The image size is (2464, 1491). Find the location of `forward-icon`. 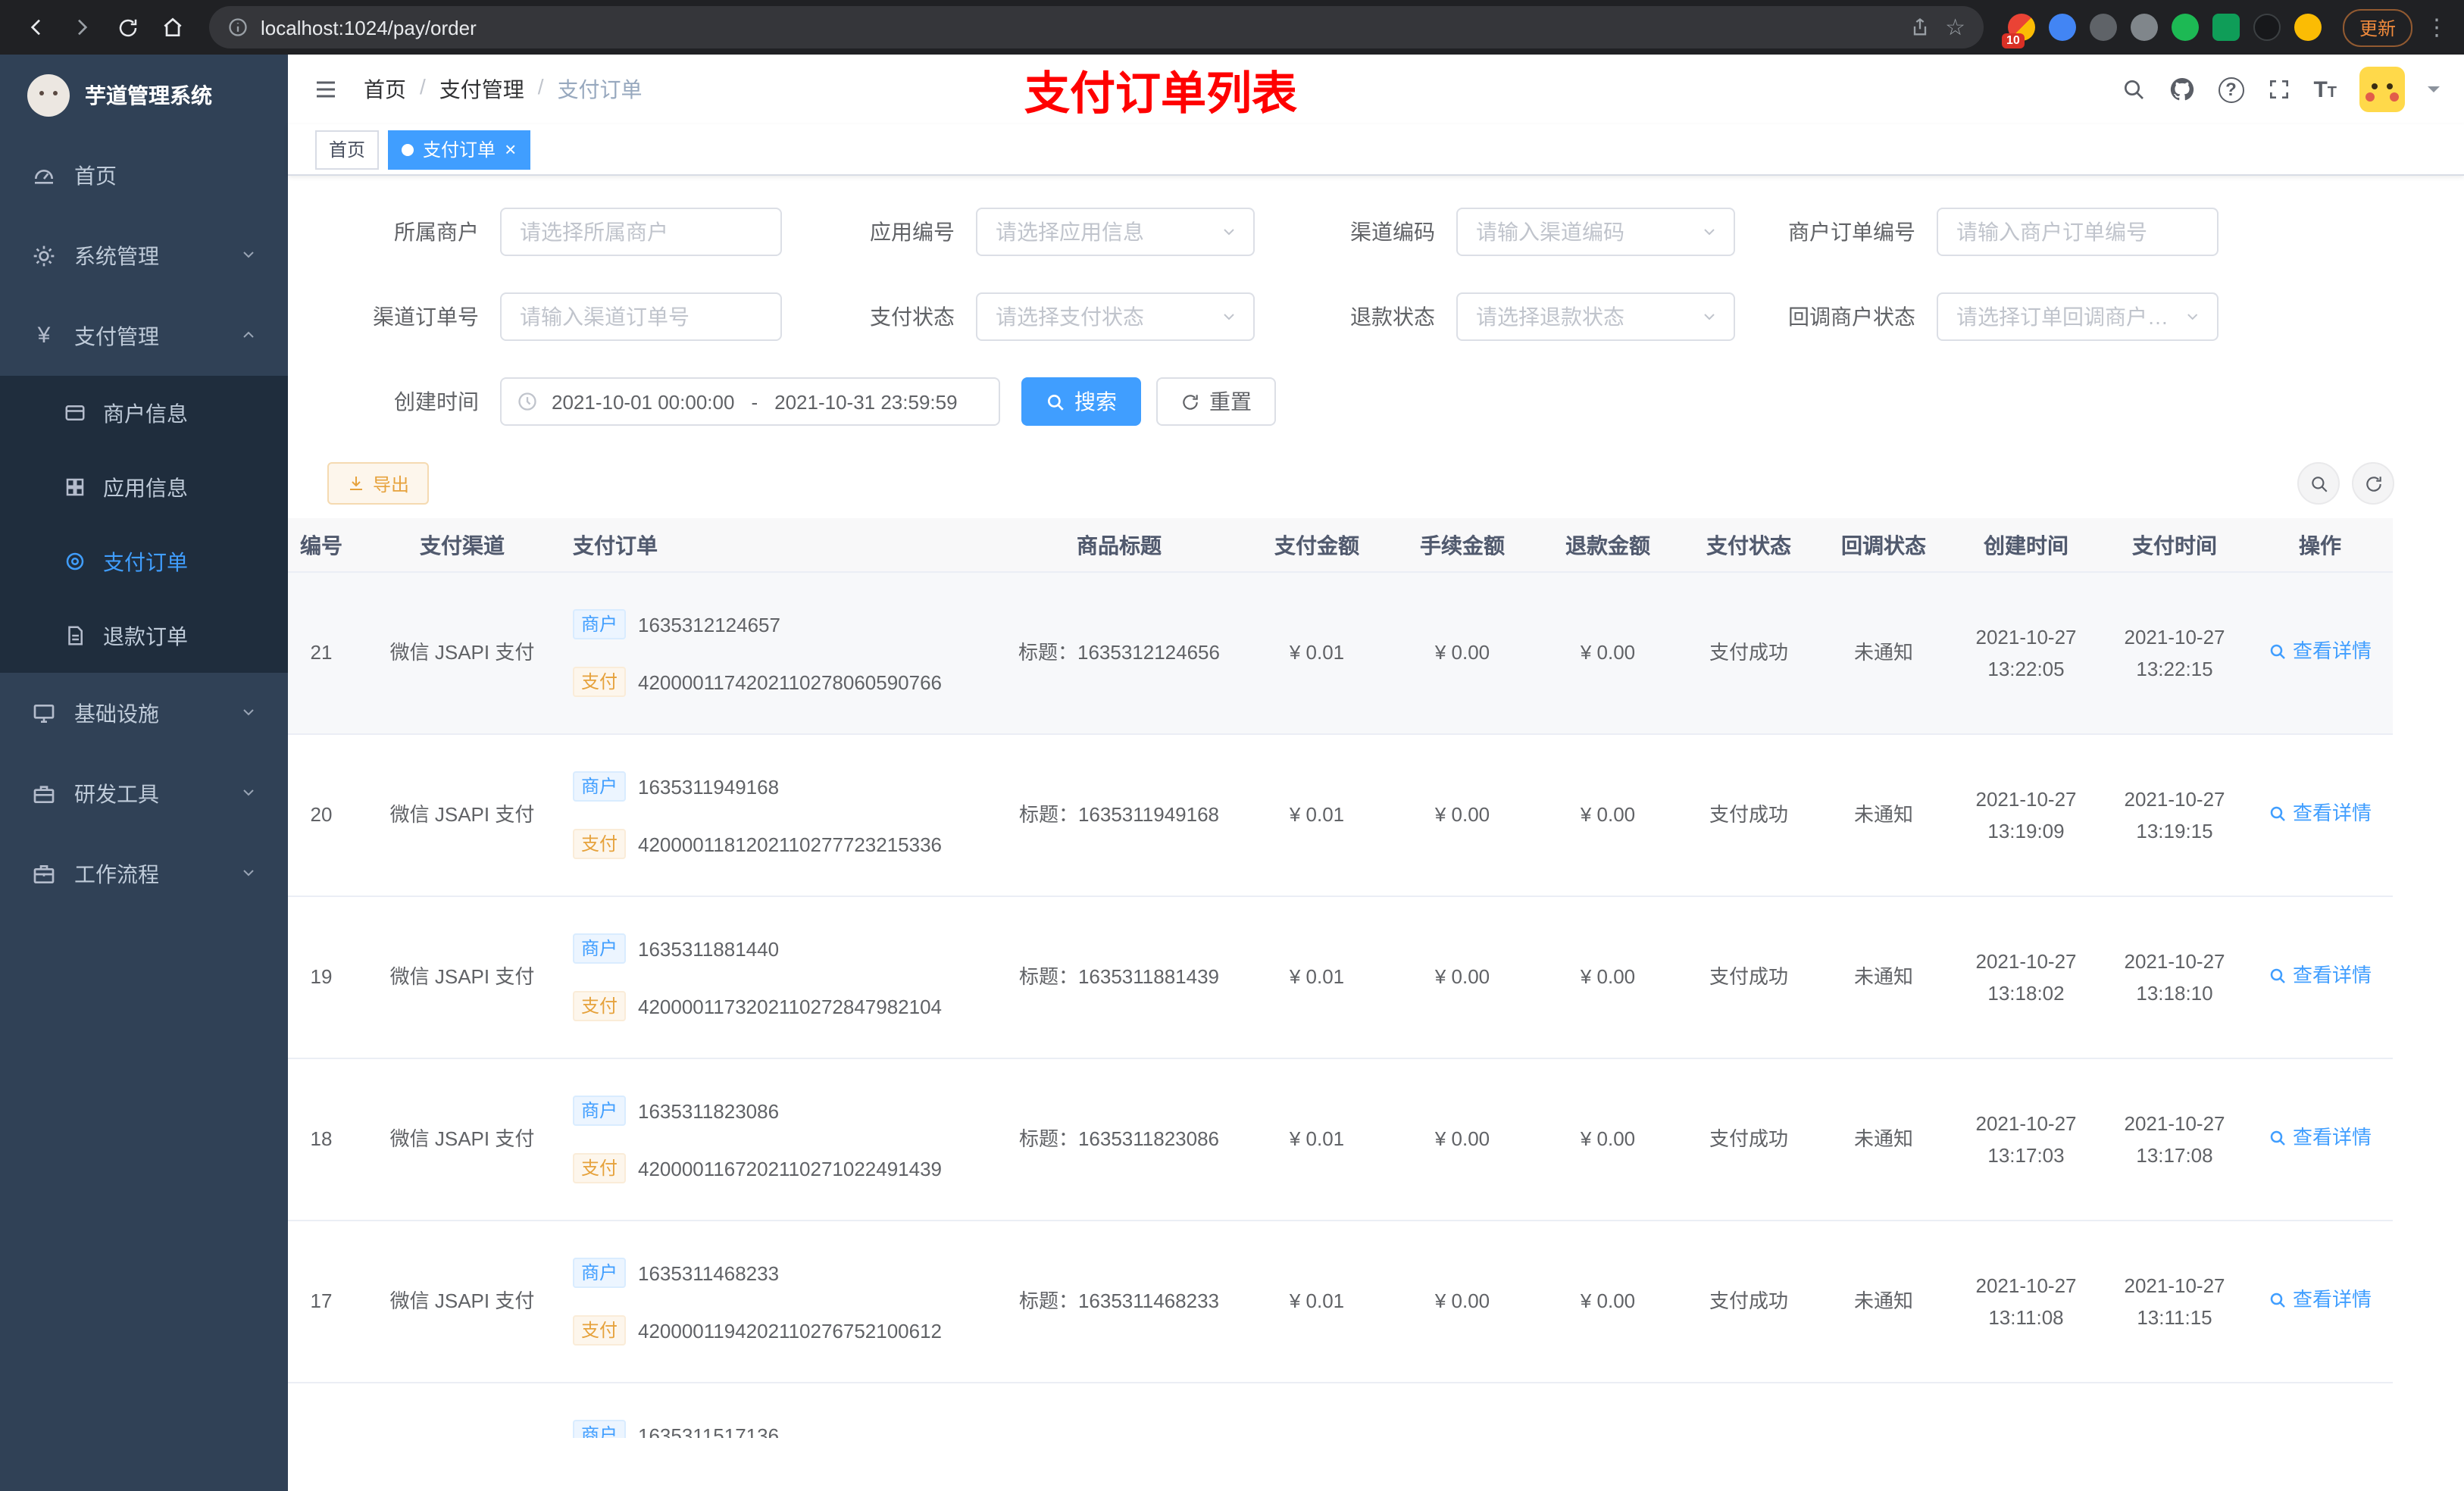

forward-icon is located at coordinates (82, 27).